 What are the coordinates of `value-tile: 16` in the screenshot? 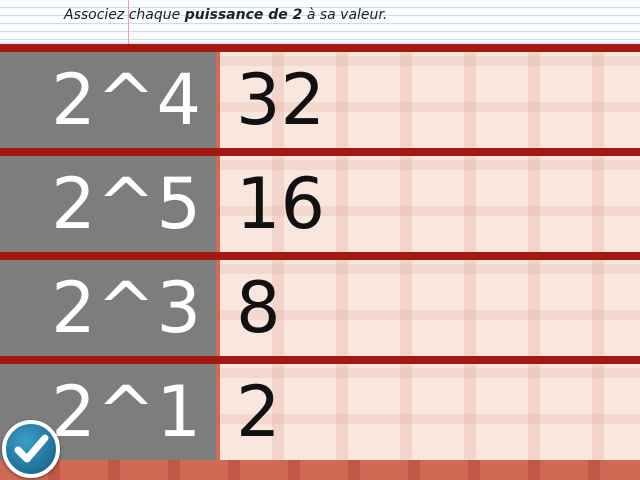 It's located at (430, 204).